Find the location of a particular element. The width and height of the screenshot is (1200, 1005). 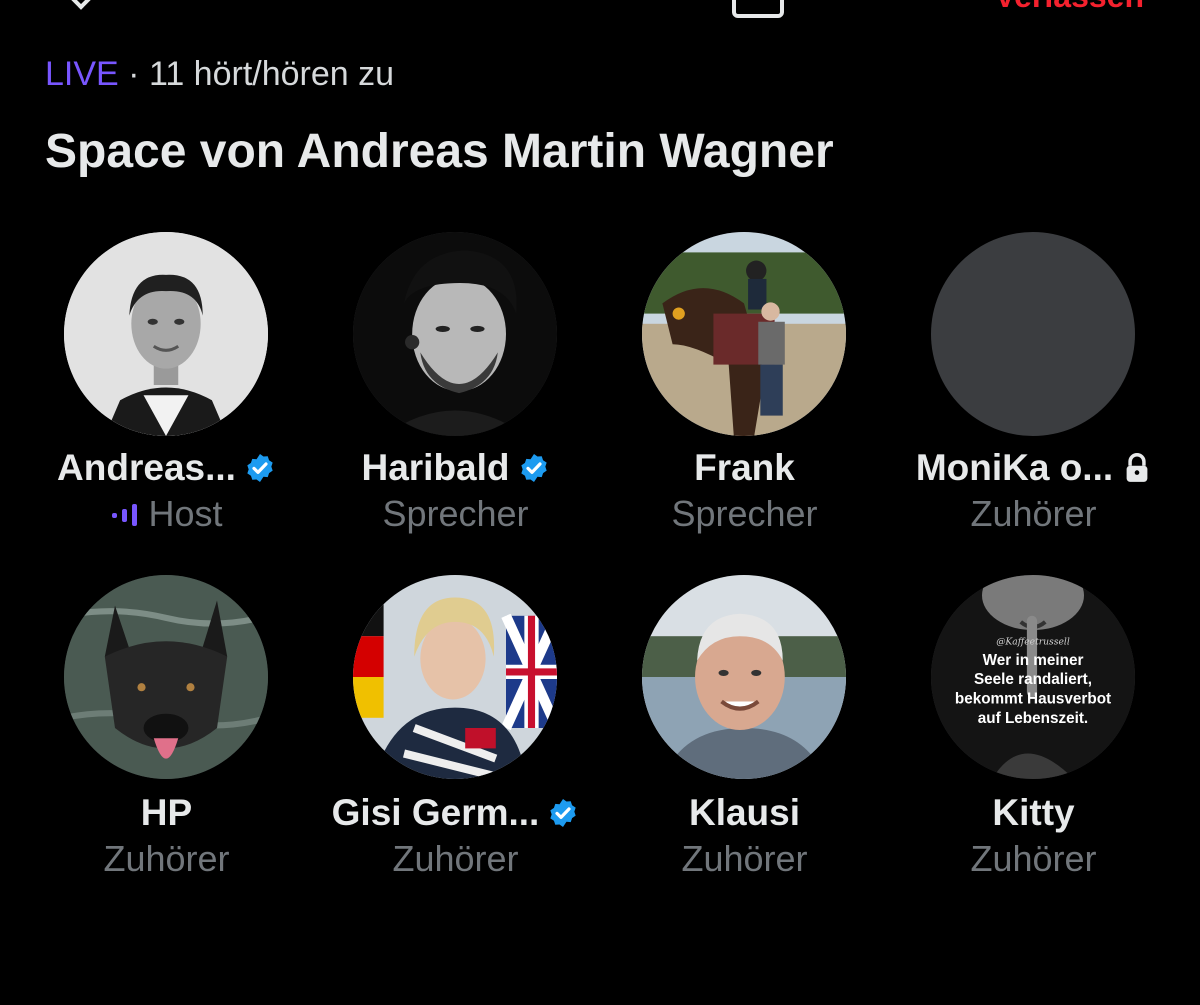

participant-haribald: Haribald Sprecher is located at coordinates (455, 392).